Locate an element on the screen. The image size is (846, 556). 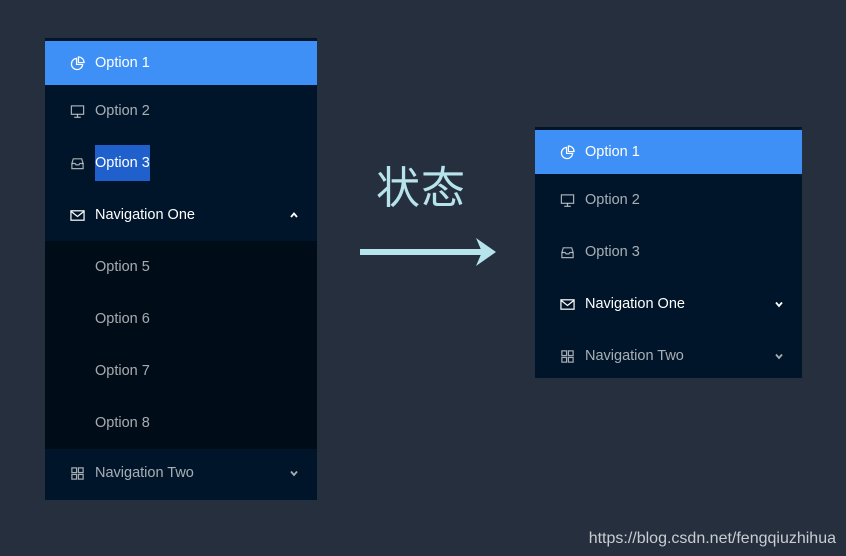
right-submenu-navigation-one: Navigation One is located at coordinates (668, 304).